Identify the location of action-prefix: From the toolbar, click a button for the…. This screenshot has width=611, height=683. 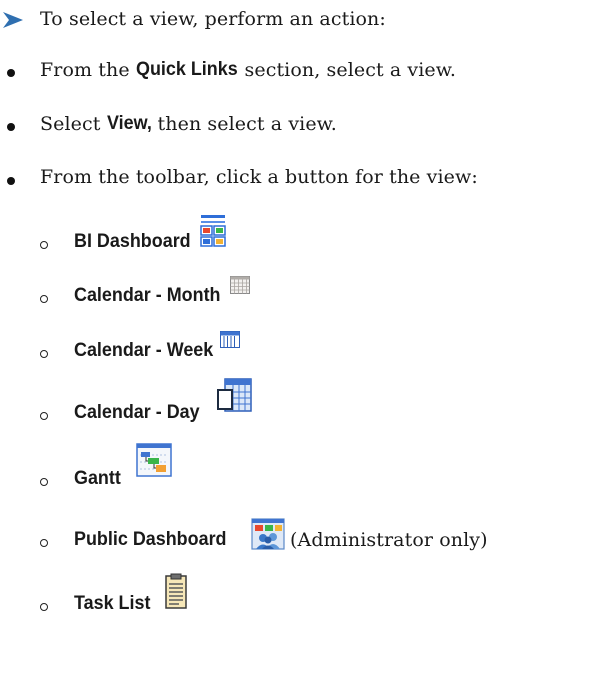
(259, 177).